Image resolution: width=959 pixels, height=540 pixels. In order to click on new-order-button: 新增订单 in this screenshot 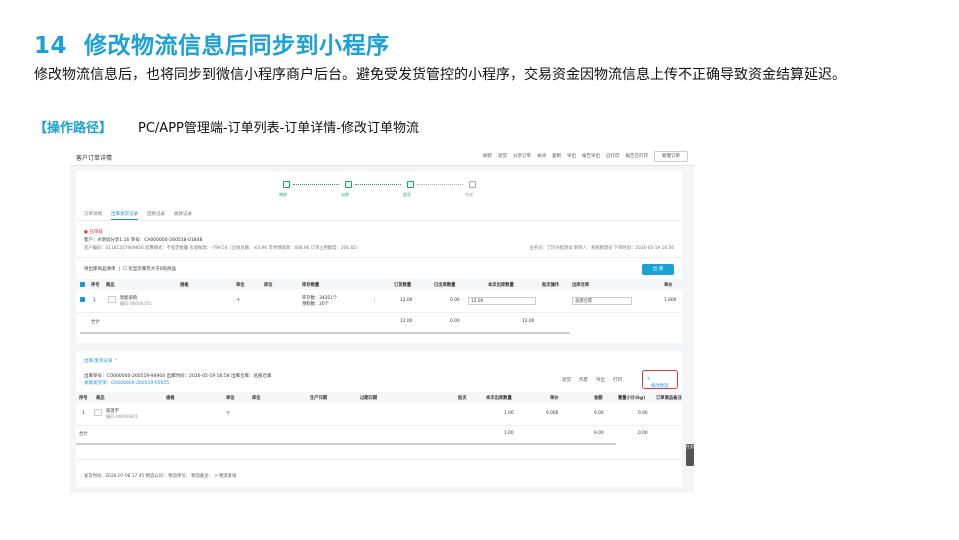, I will do `click(671, 156)`.